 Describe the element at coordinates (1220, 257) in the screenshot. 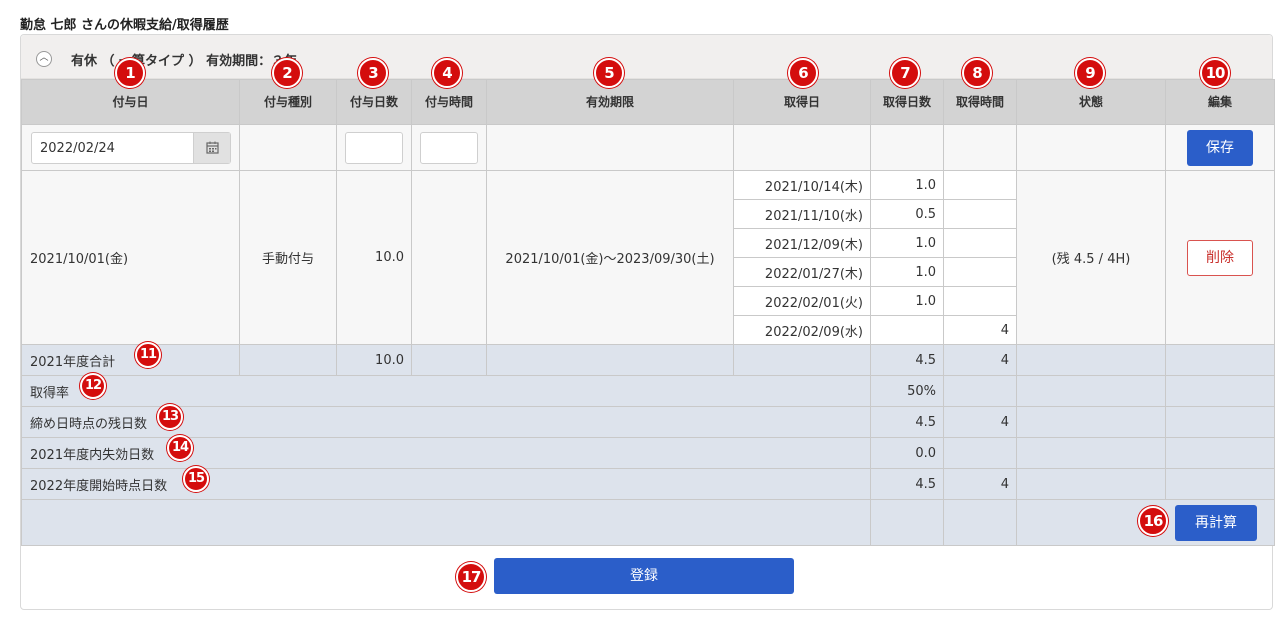

I see `delete-button: 削除` at that location.